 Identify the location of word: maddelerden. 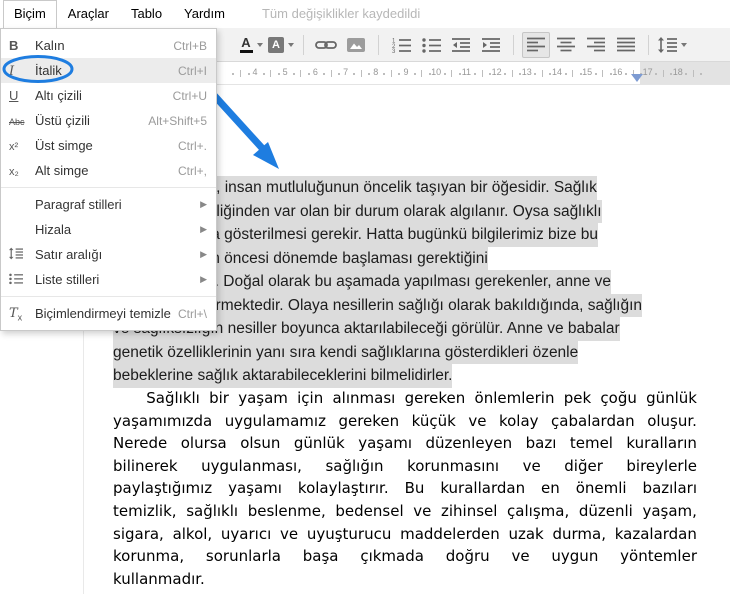
(450, 533).